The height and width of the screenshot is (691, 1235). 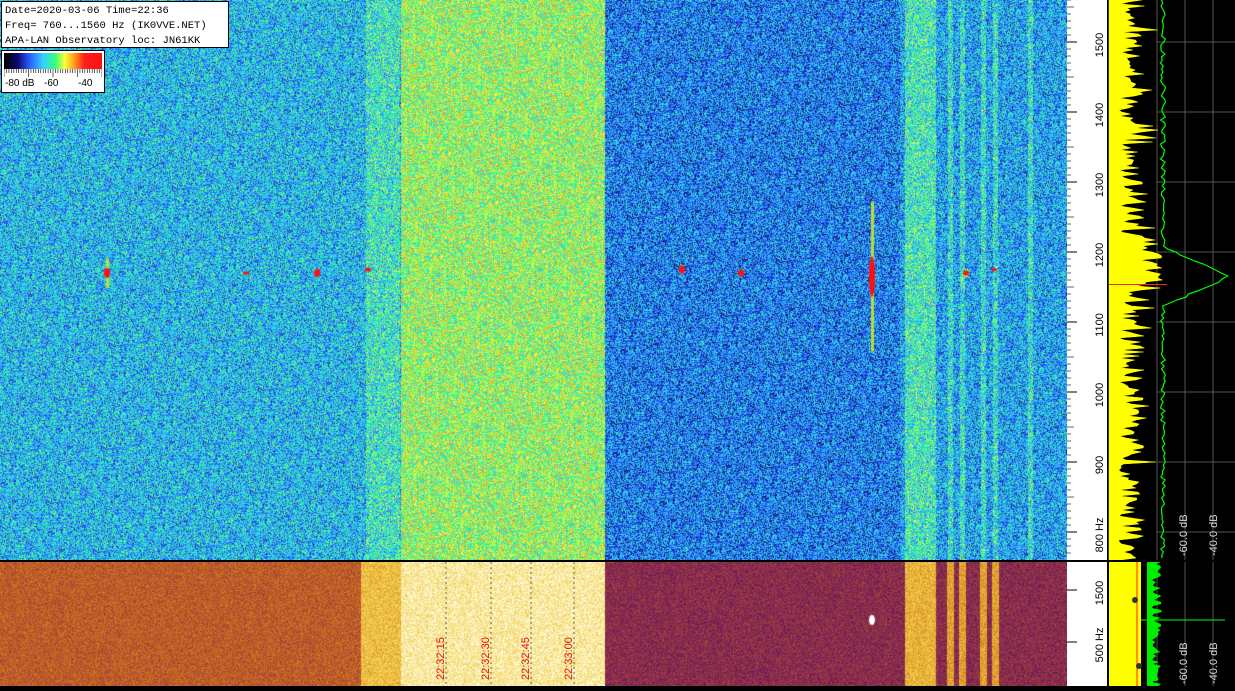 I want to click on frequency-tick-label: 1300, so click(x=1100, y=185).